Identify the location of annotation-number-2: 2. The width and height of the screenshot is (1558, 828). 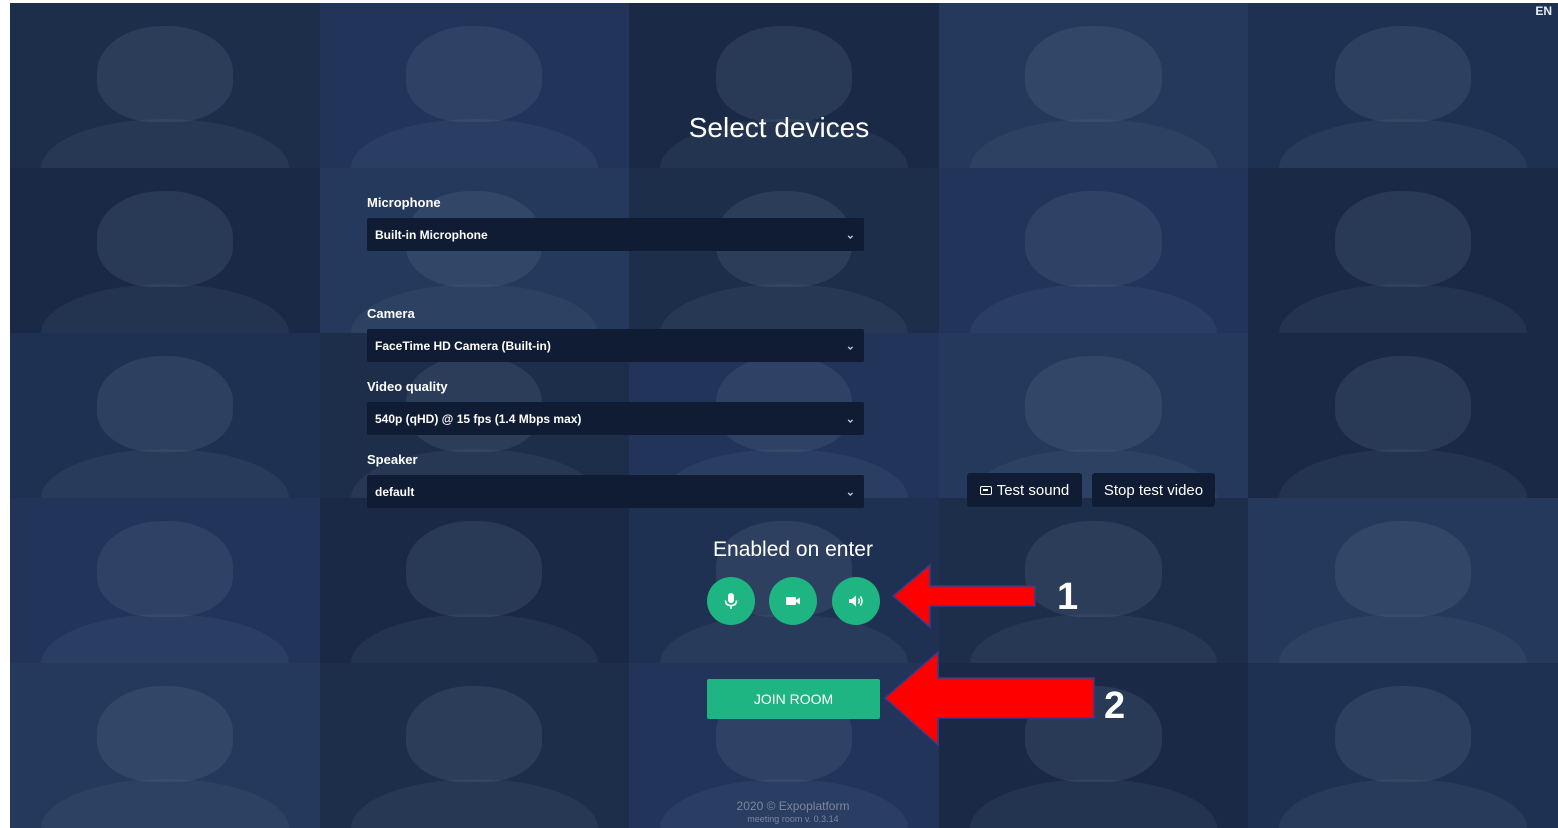
(1115, 706).